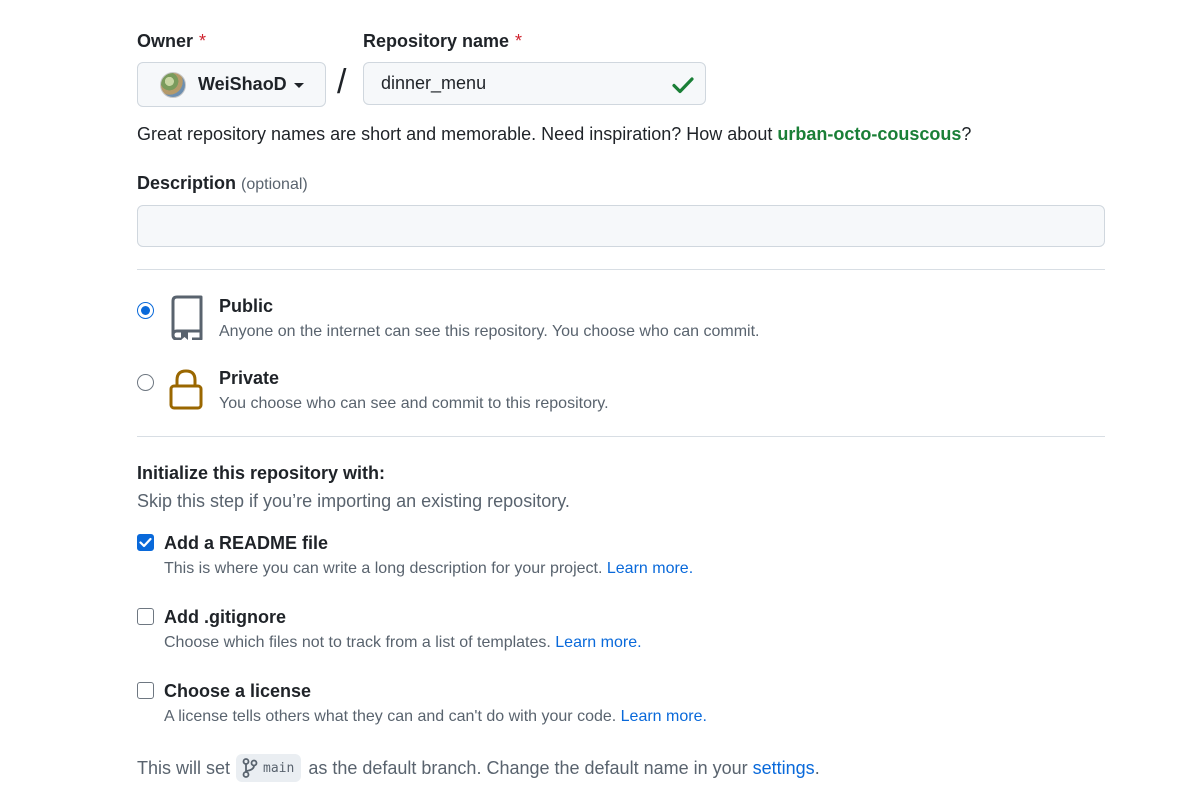 The width and height of the screenshot is (1188, 796). I want to click on license-title: Choose a license, so click(238, 691).